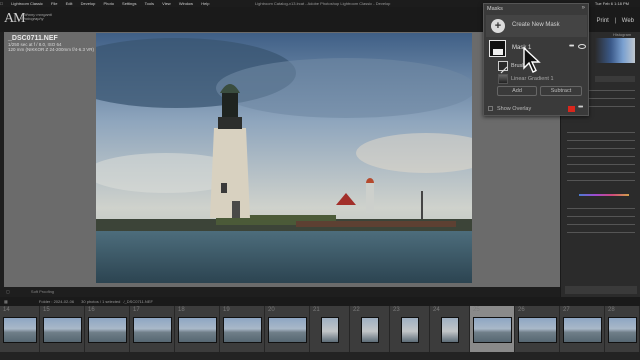 Image resolution: width=640 pixels, height=360 pixels. I want to click on visibility-eye-icon, so click(582, 46).